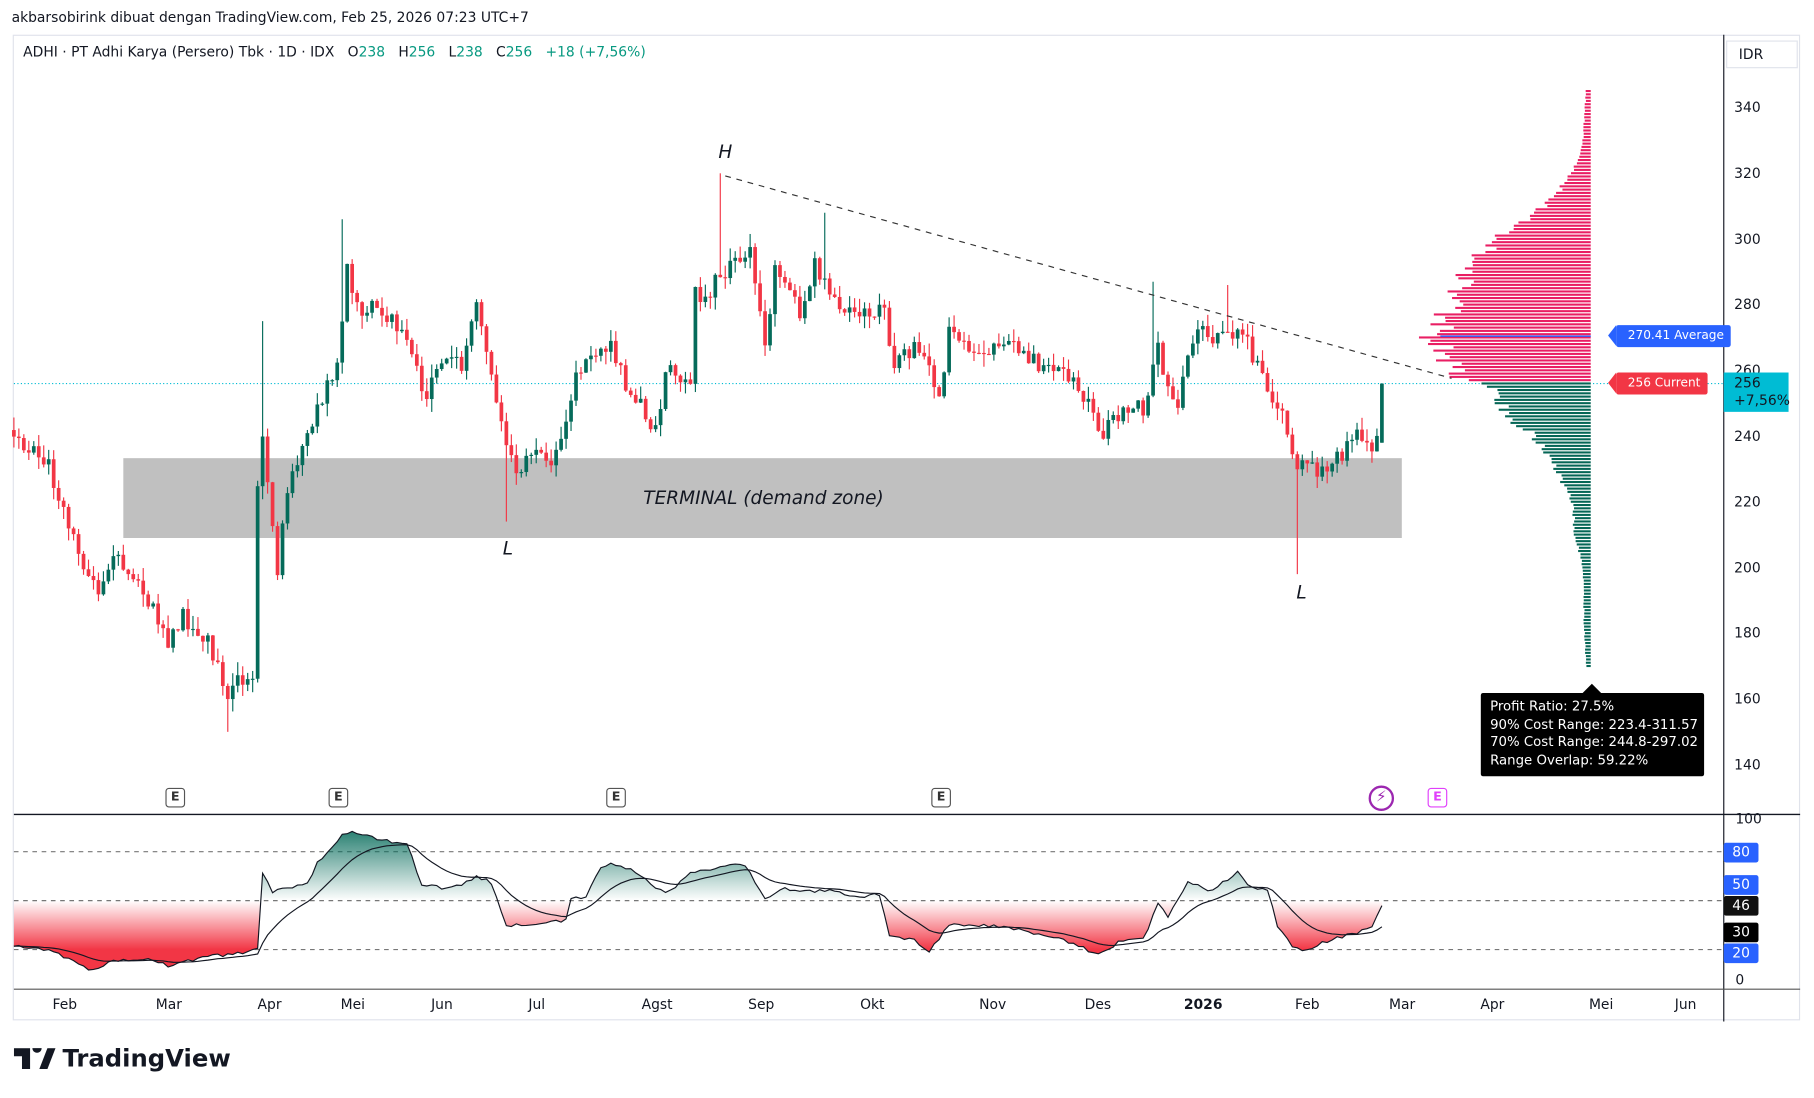  Describe the element at coordinates (1747, 567) in the screenshot. I see `price-tick: 200` at that location.